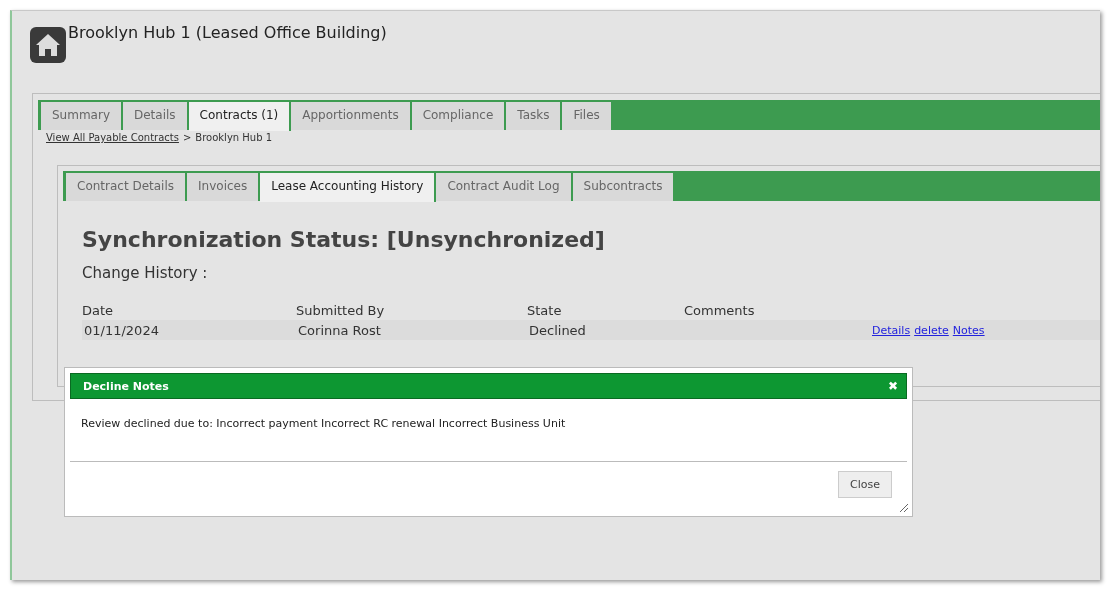  I want to click on sync-status-heading: Synchronization Status: [Unsynchronized], so click(344, 239).